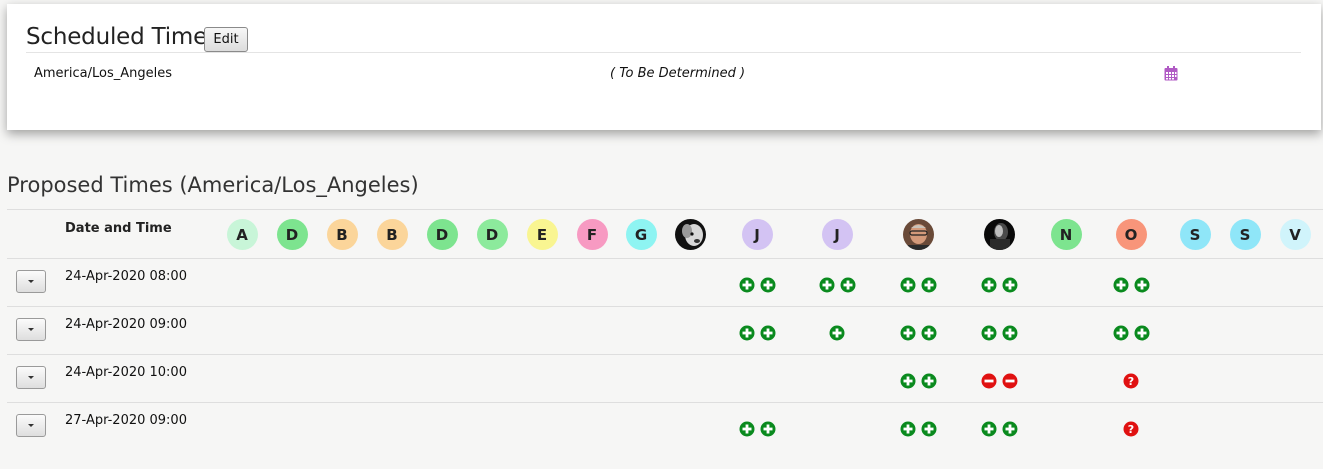 The width and height of the screenshot is (1323, 469). I want to click on date-time-header: Date and Time, so click(118, 228).